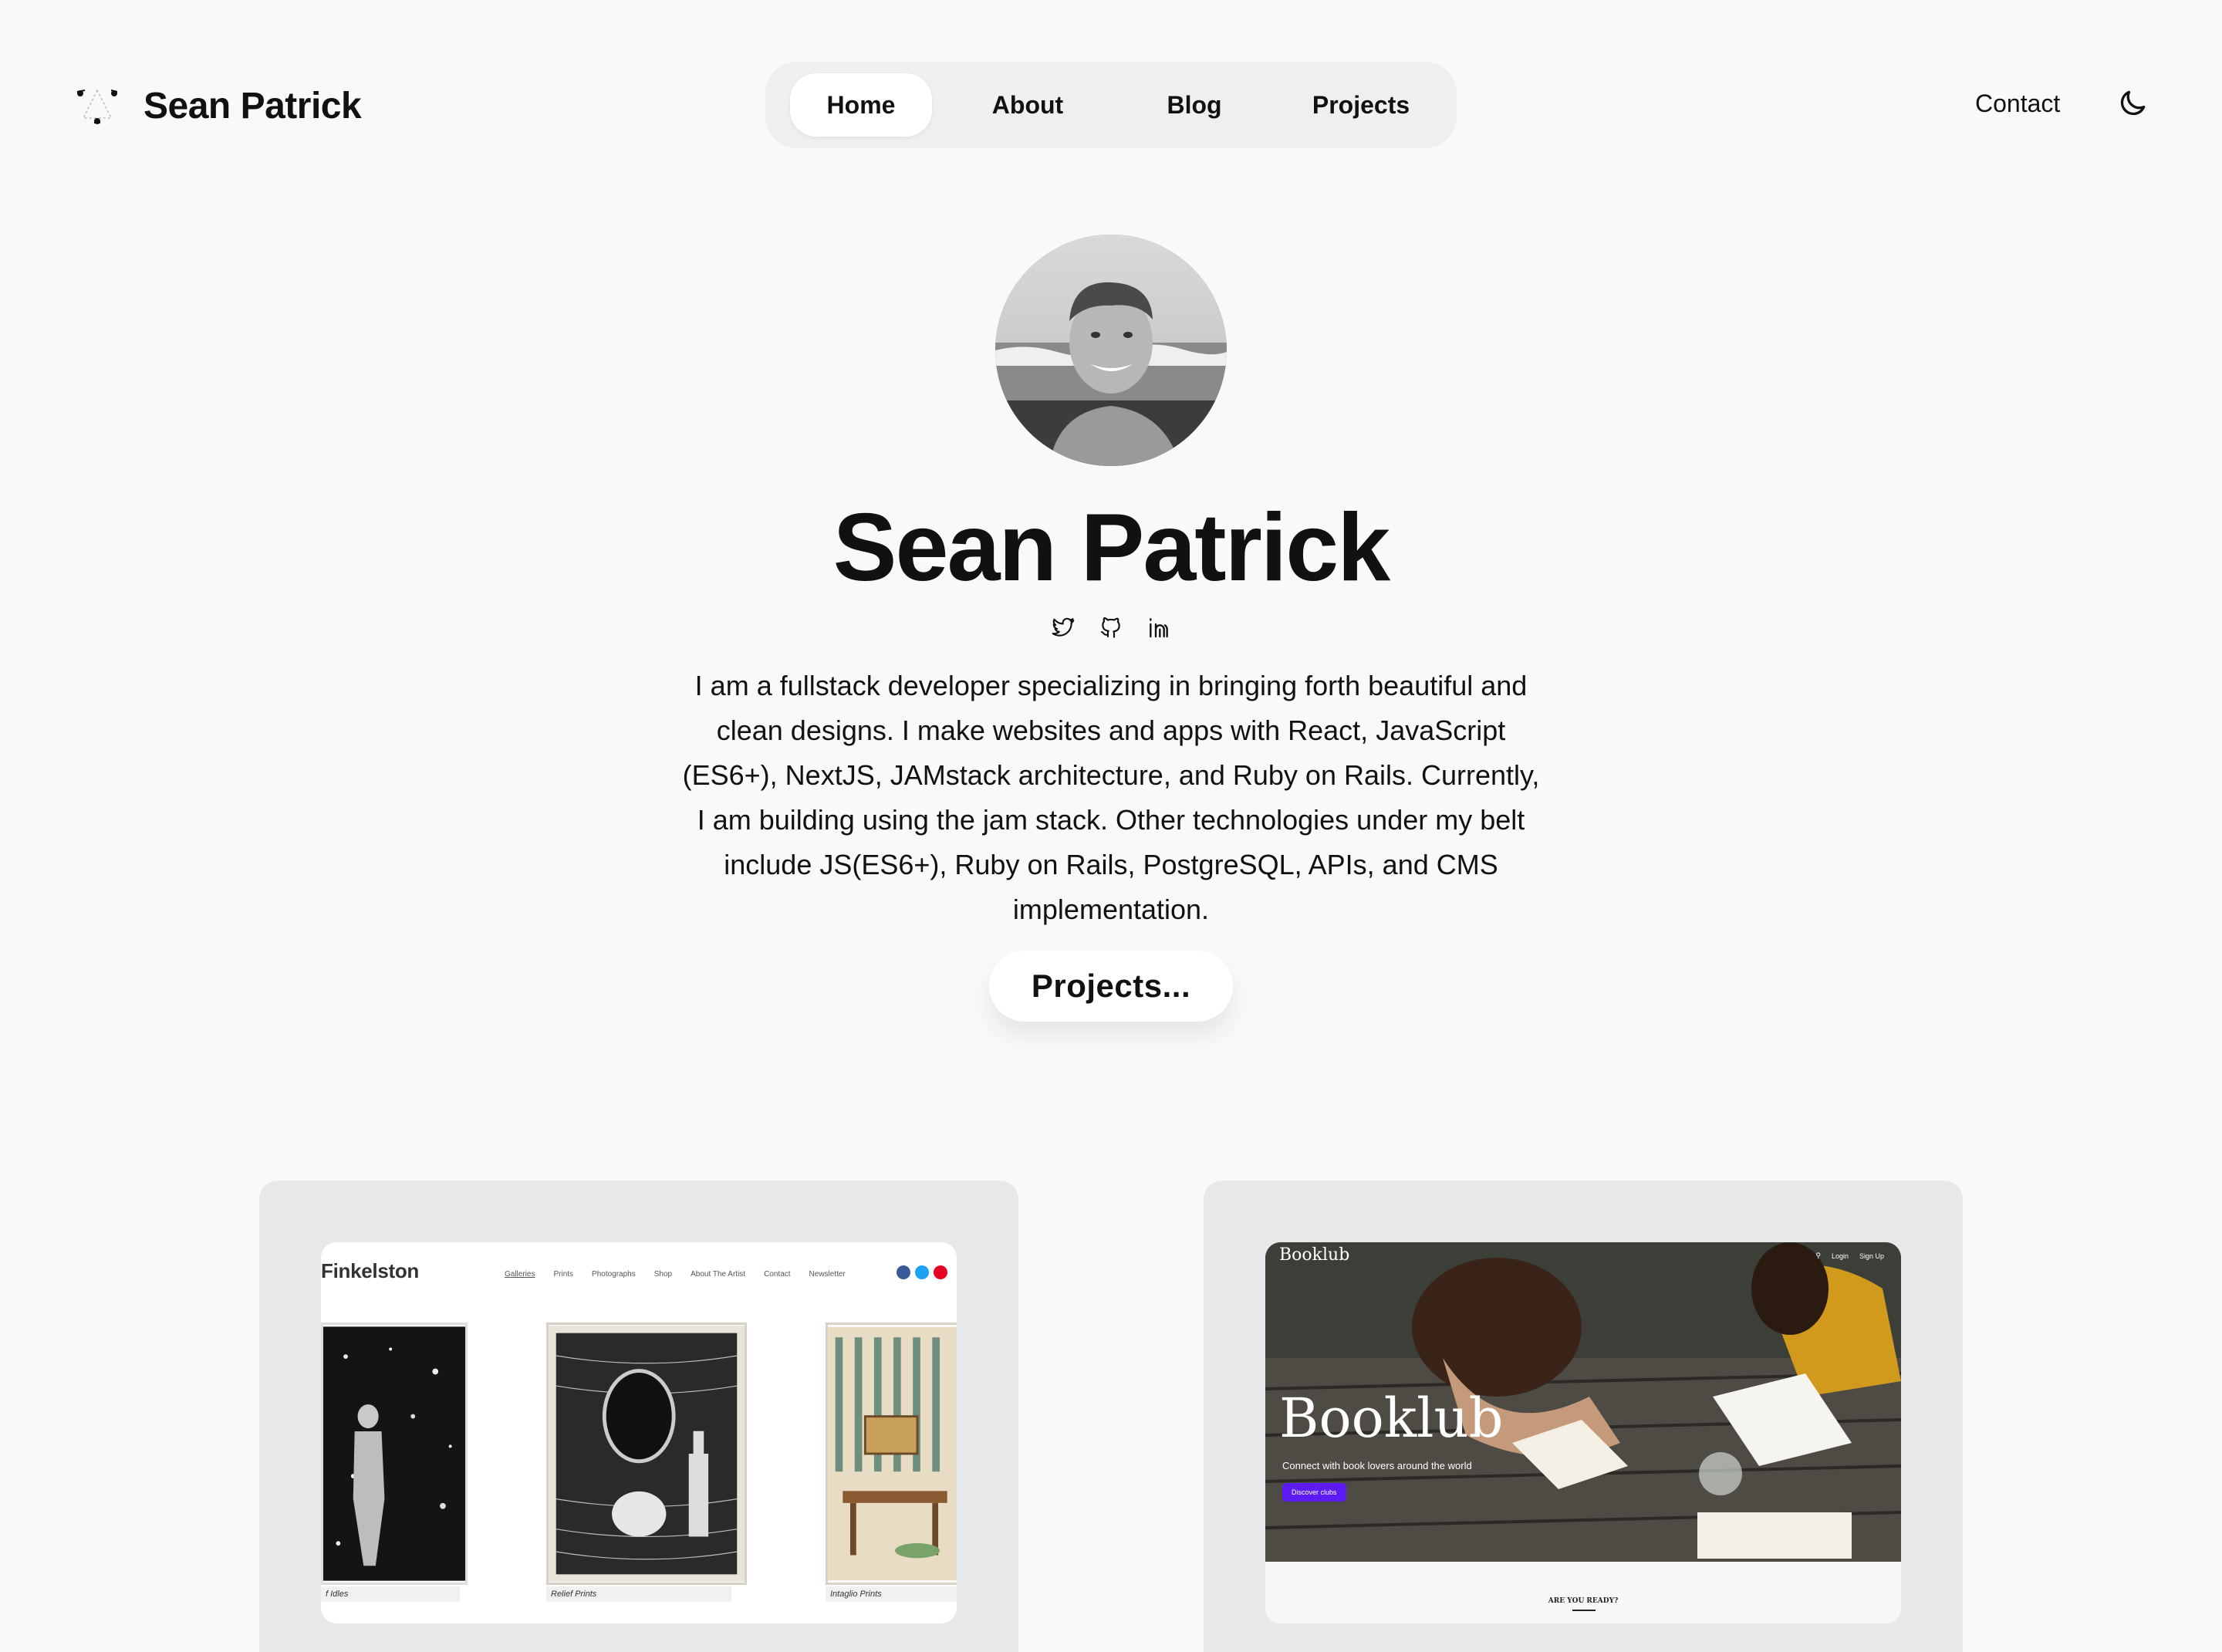  I want to click on brand: Sean Patrick, so click(218, 105).